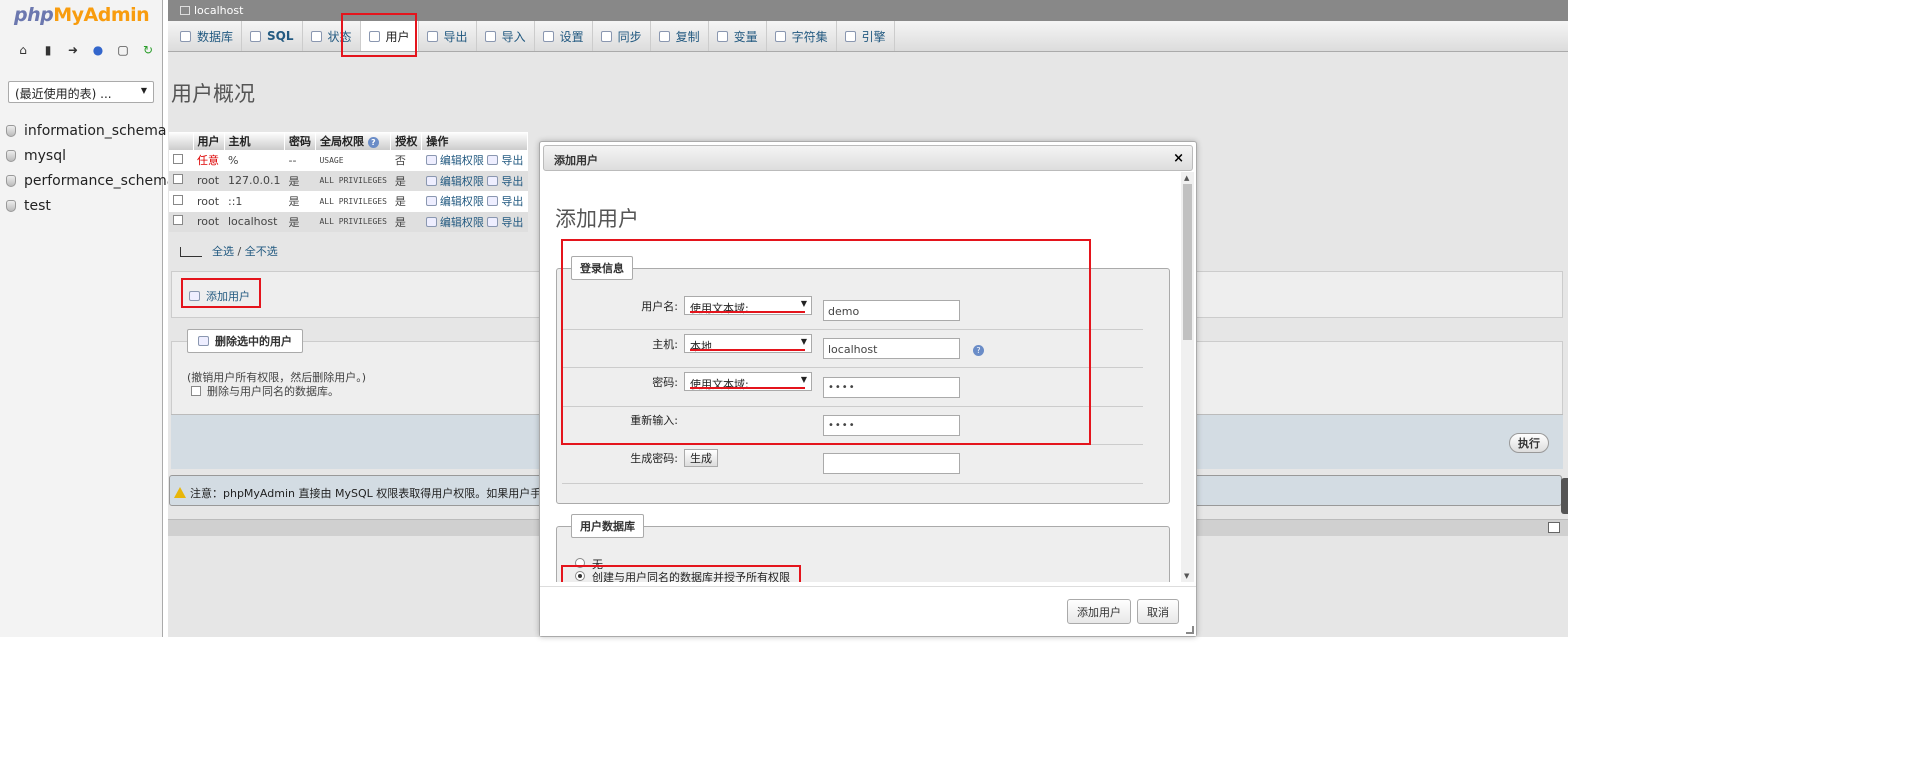  I want to click on recent-tables-select: (最近使用的表) ... ▼, so click(81, 92).